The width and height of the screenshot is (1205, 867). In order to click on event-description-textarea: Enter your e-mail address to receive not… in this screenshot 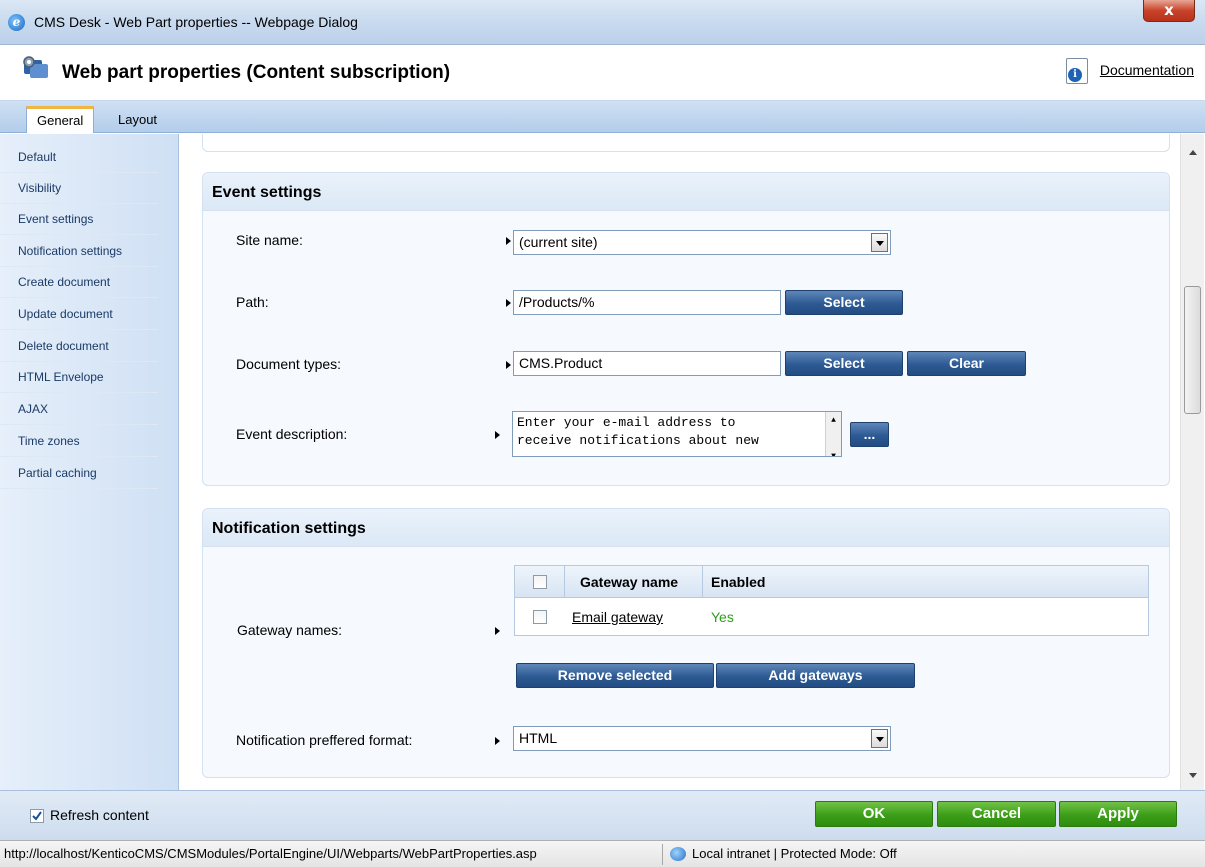, I will do `click(677, 434)`.